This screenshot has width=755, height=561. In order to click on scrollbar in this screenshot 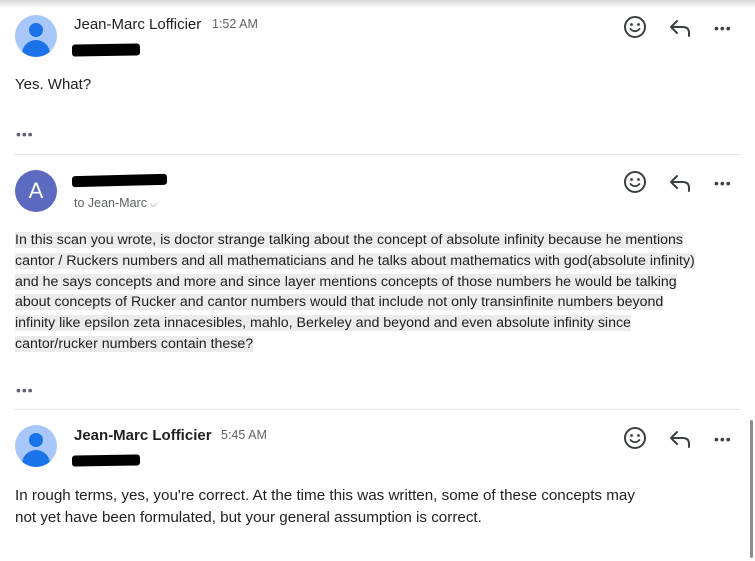, I will do `click(751, 489)`.